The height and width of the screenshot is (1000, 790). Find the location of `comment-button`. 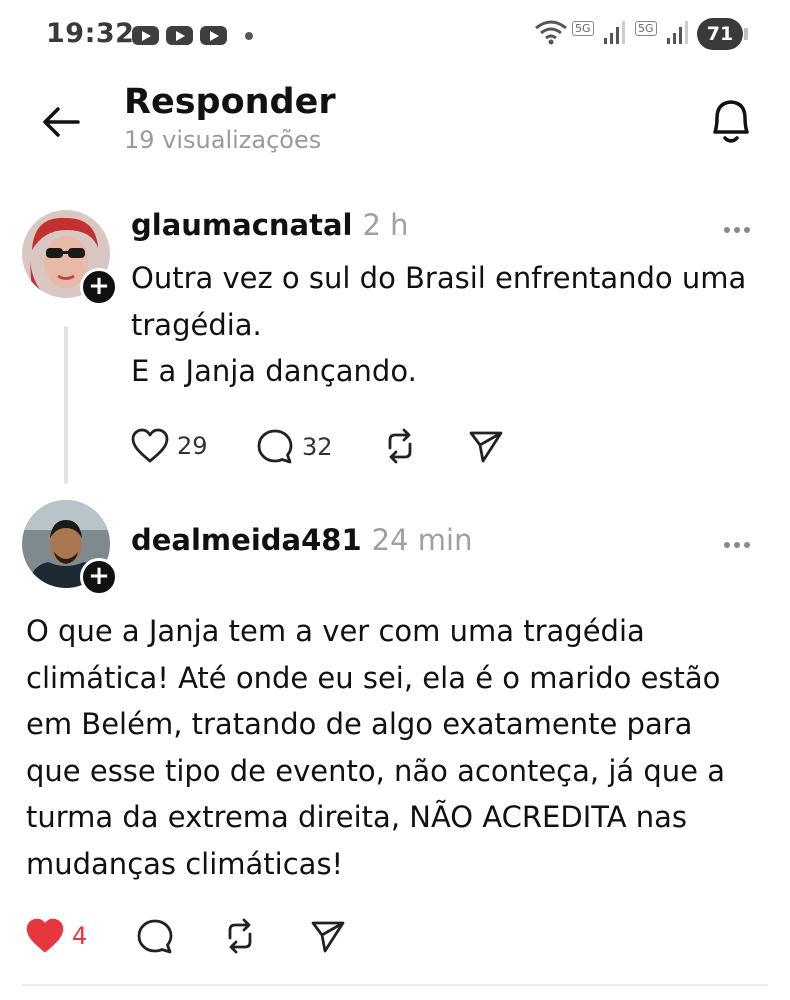

comment-button is located at coordinates (155, 937).